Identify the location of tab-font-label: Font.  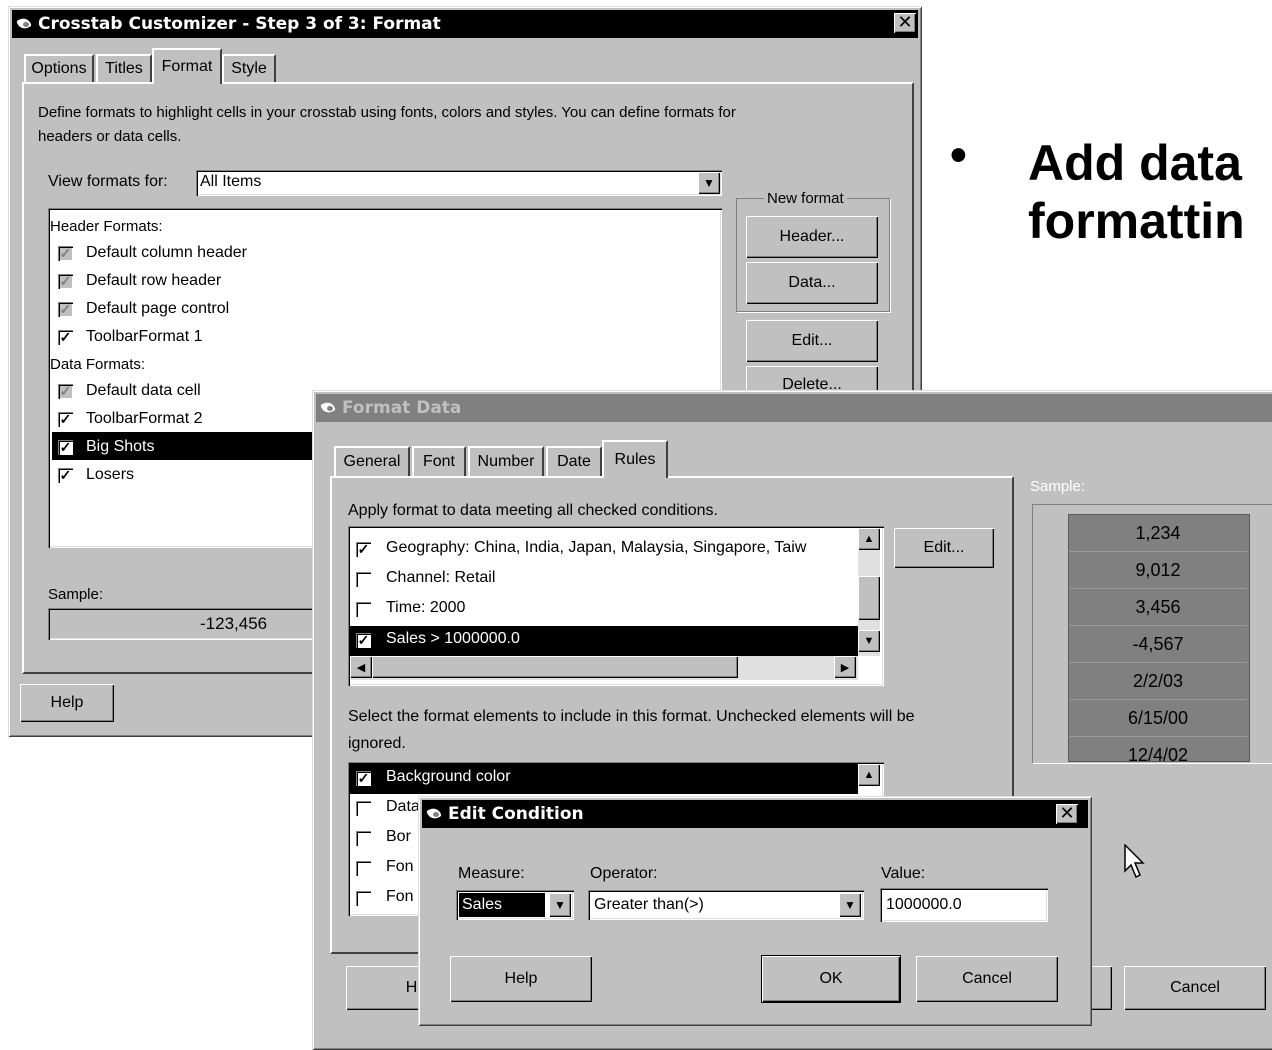
(438, 461).